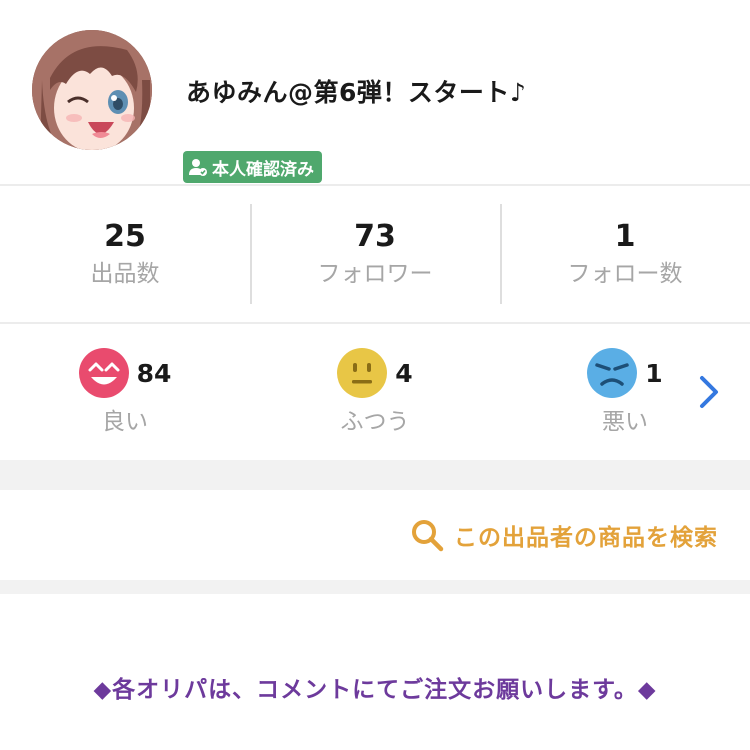 The width and height of the screenshot is (750, 750). I want to click on stat-listings: 25 出品数, so click(125, 254).